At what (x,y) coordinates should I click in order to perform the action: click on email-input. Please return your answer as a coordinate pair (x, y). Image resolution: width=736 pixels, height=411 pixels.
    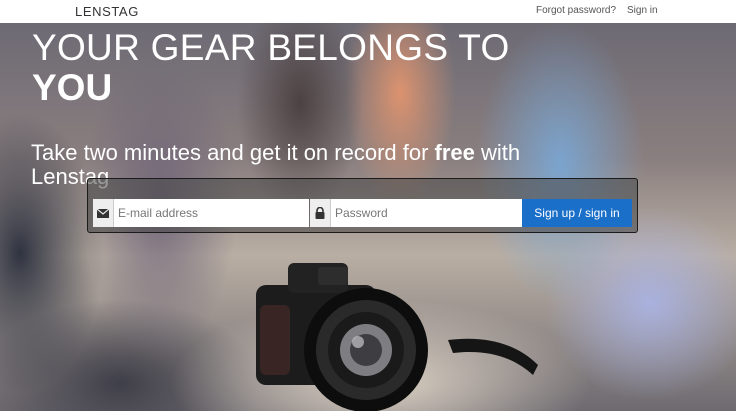
    Looking at the image, I should click on (211, 213).